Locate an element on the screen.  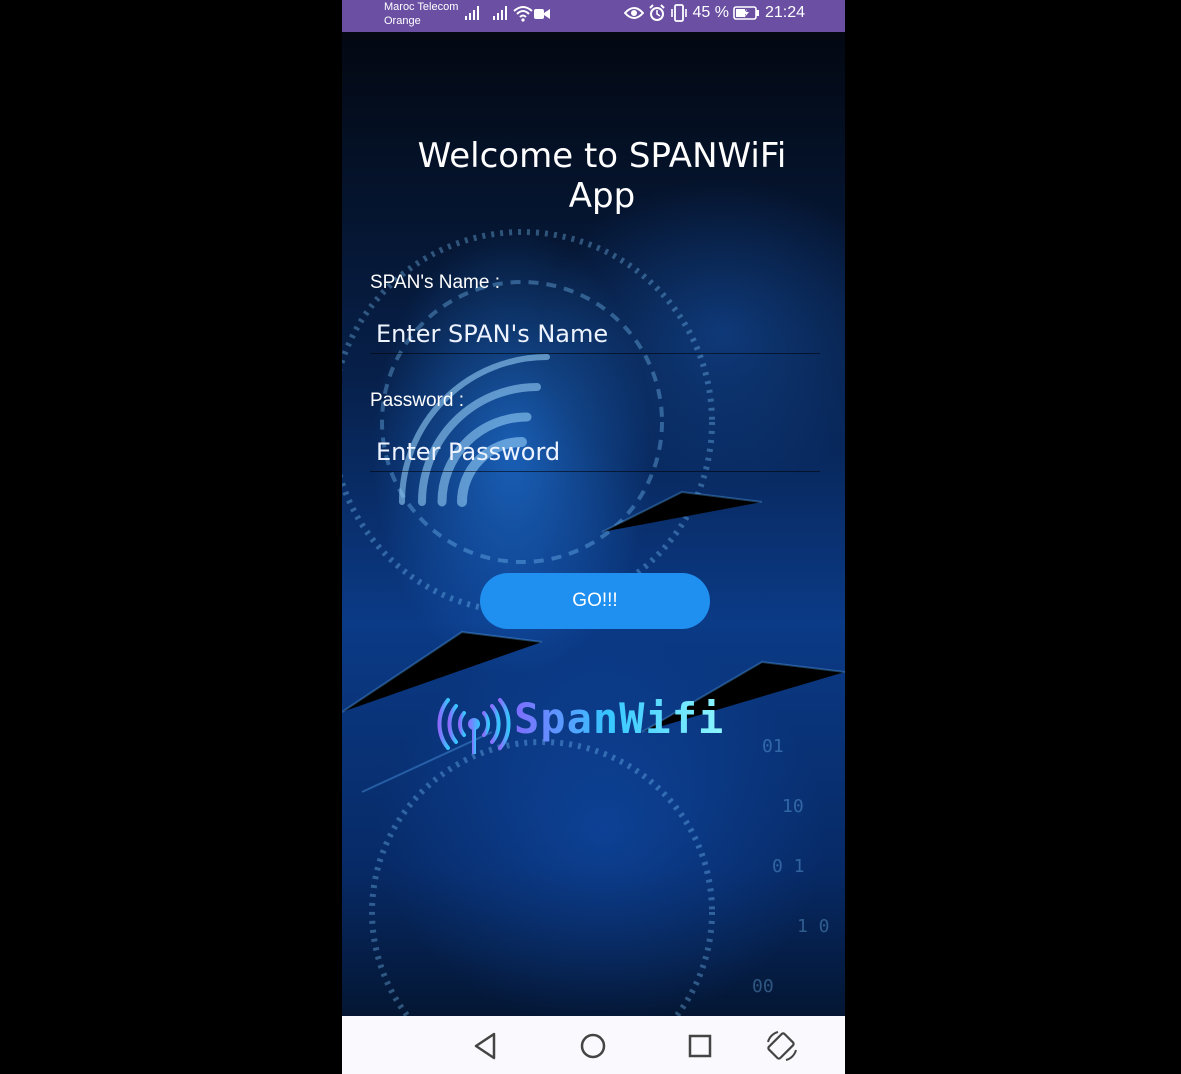
wifi-icon is located at coordinates (523, 14).